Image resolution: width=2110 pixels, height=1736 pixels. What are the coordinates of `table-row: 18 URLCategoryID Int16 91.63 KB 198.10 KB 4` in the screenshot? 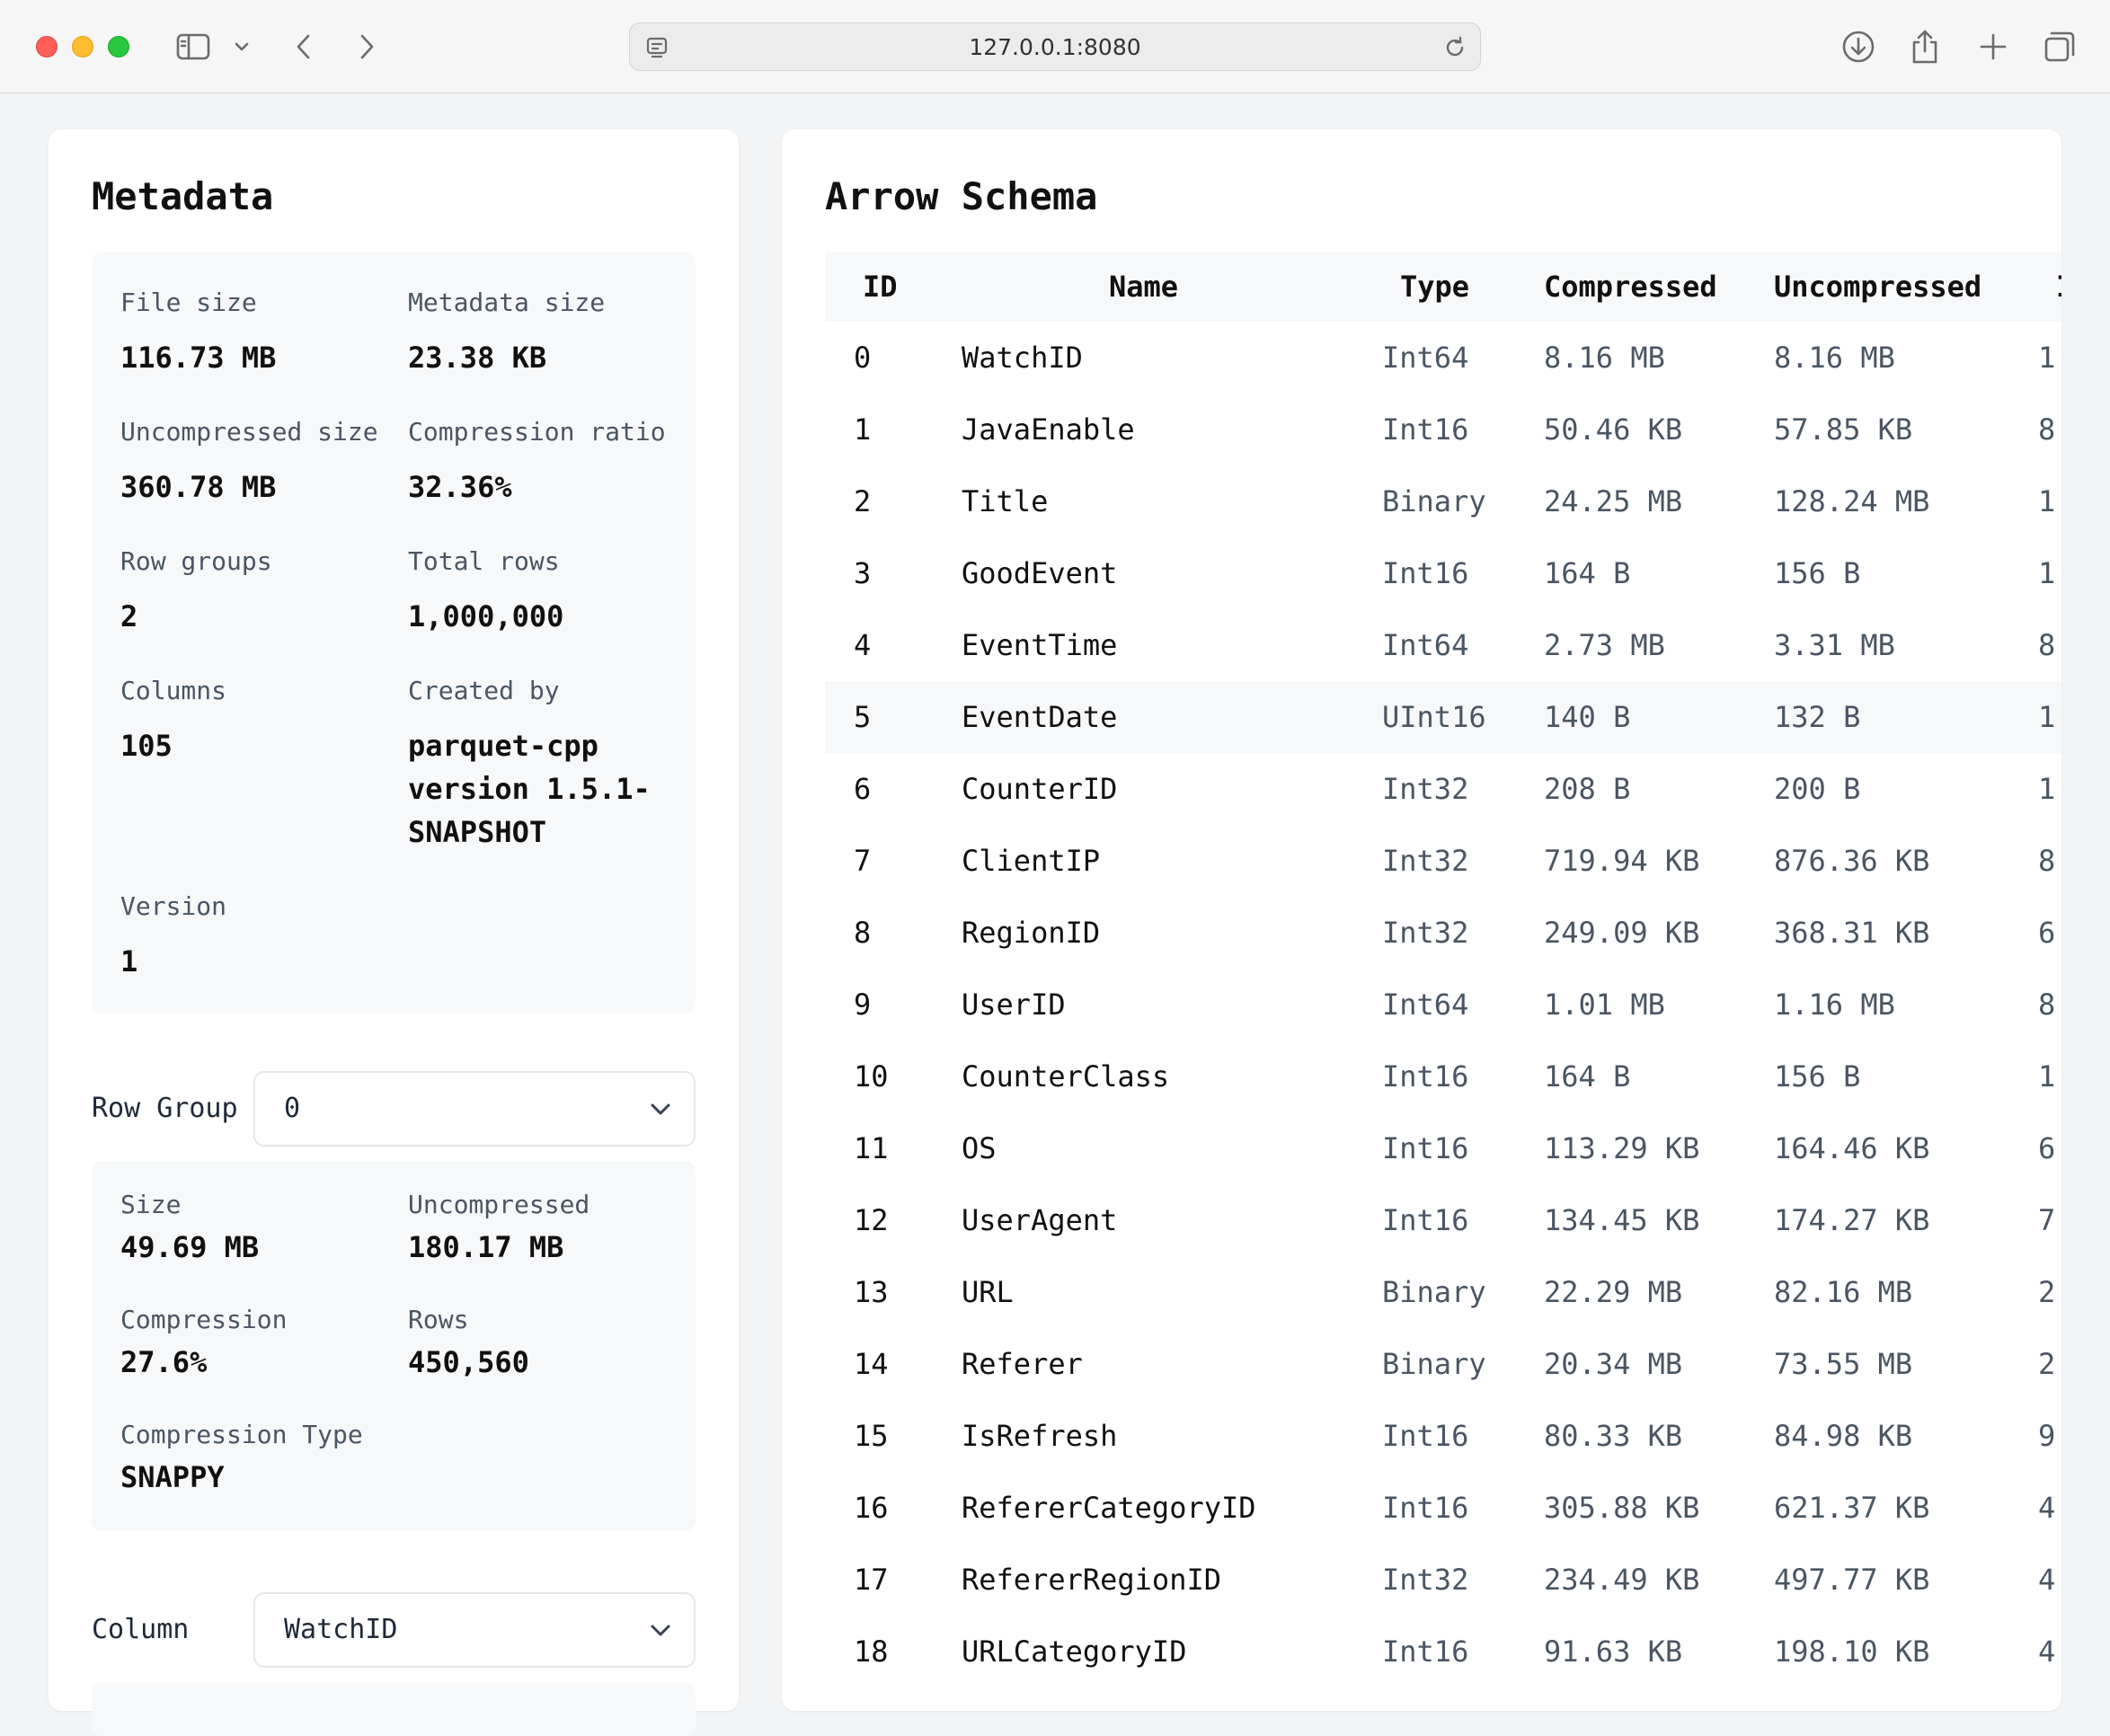 It's located at (1443, 1651).